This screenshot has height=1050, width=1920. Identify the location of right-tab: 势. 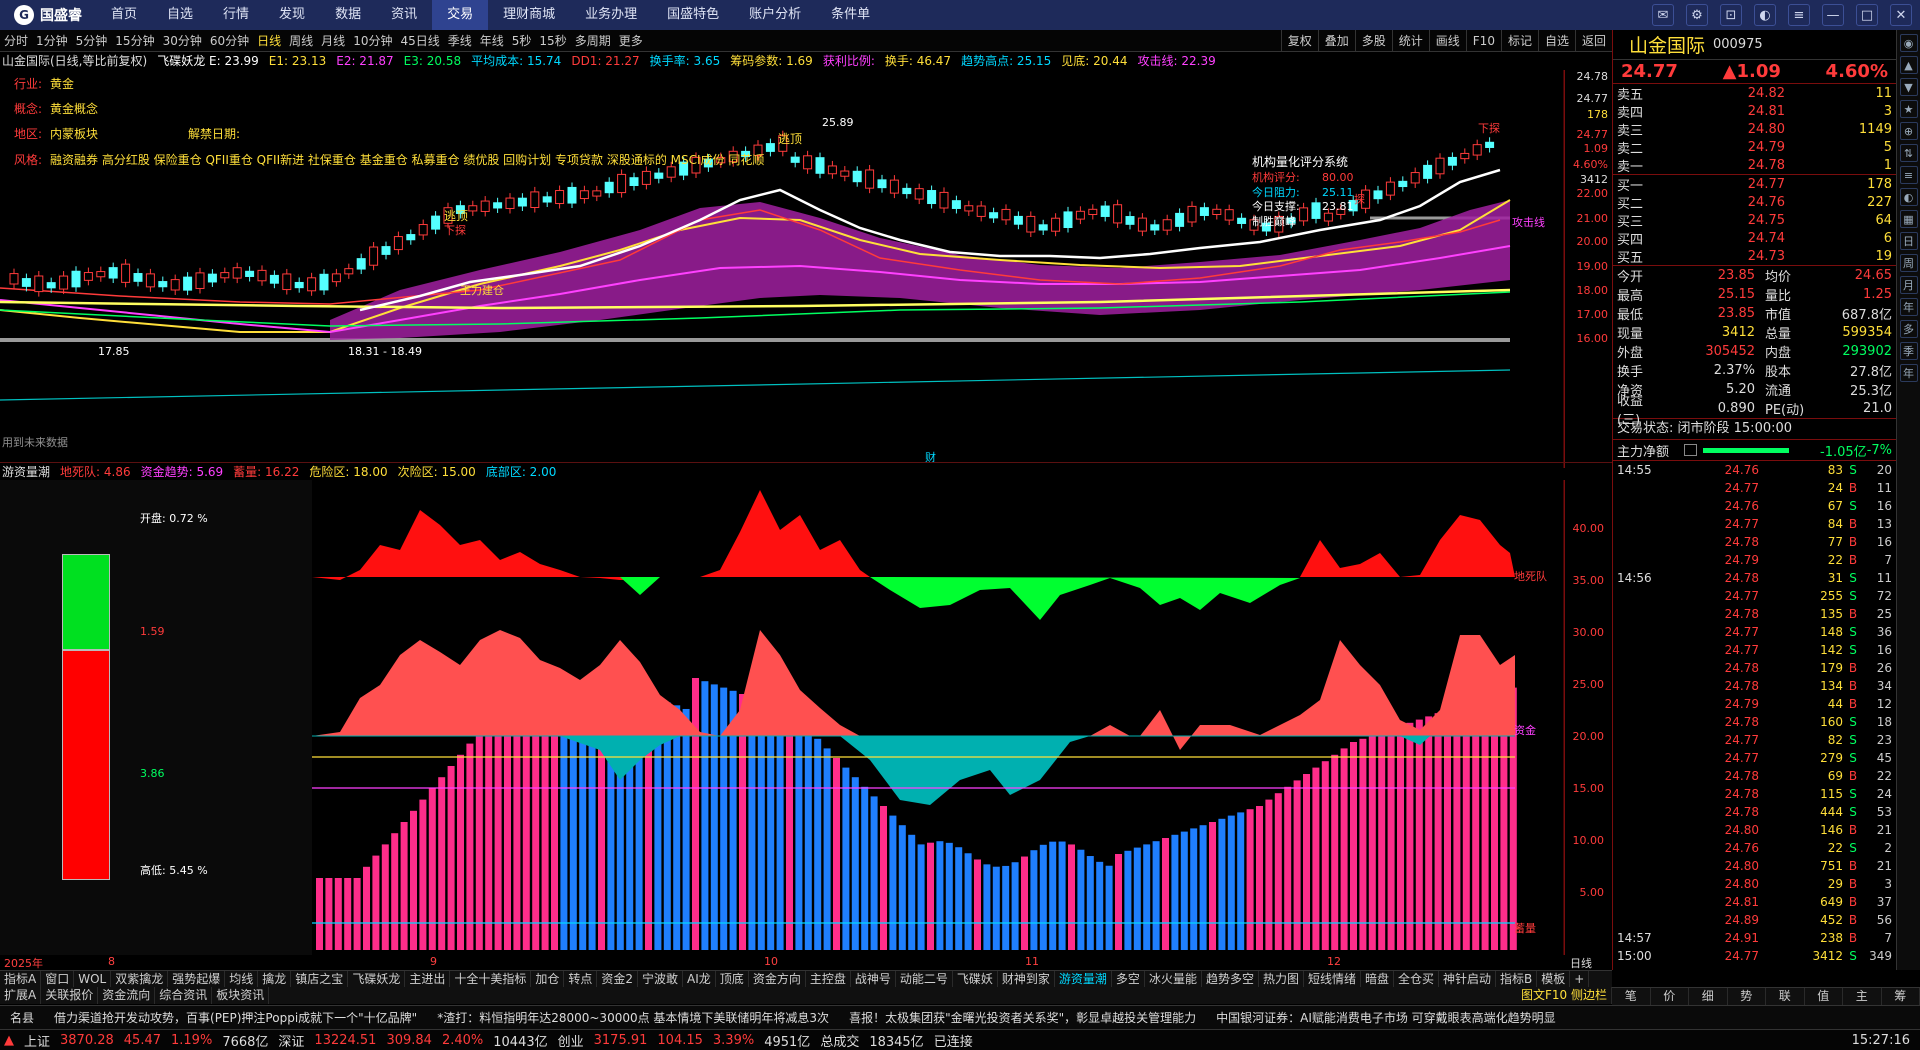
(1747, 996).